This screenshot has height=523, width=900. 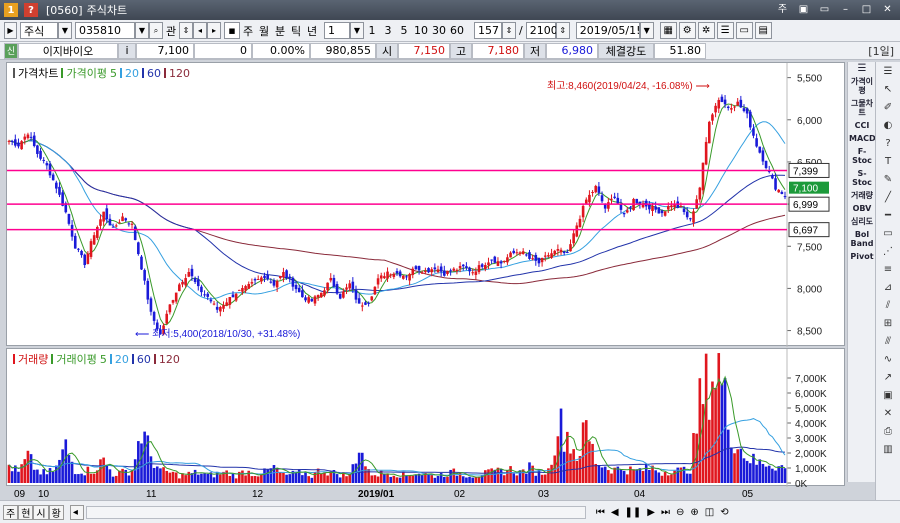 What do you see at coordinates (687, 30) in the screenshot?
I see `gear-icon: ⚙` at bounding box center [687, 30].